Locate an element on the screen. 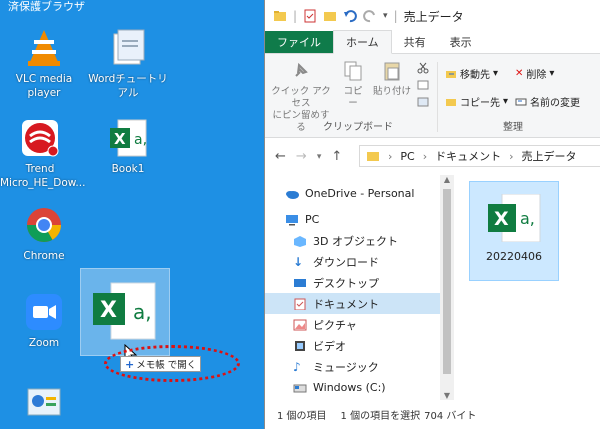 Image resolution: width=600 pixels, height=429 pixels. nav-label: ミュージック is located at coordinates (346, 367).